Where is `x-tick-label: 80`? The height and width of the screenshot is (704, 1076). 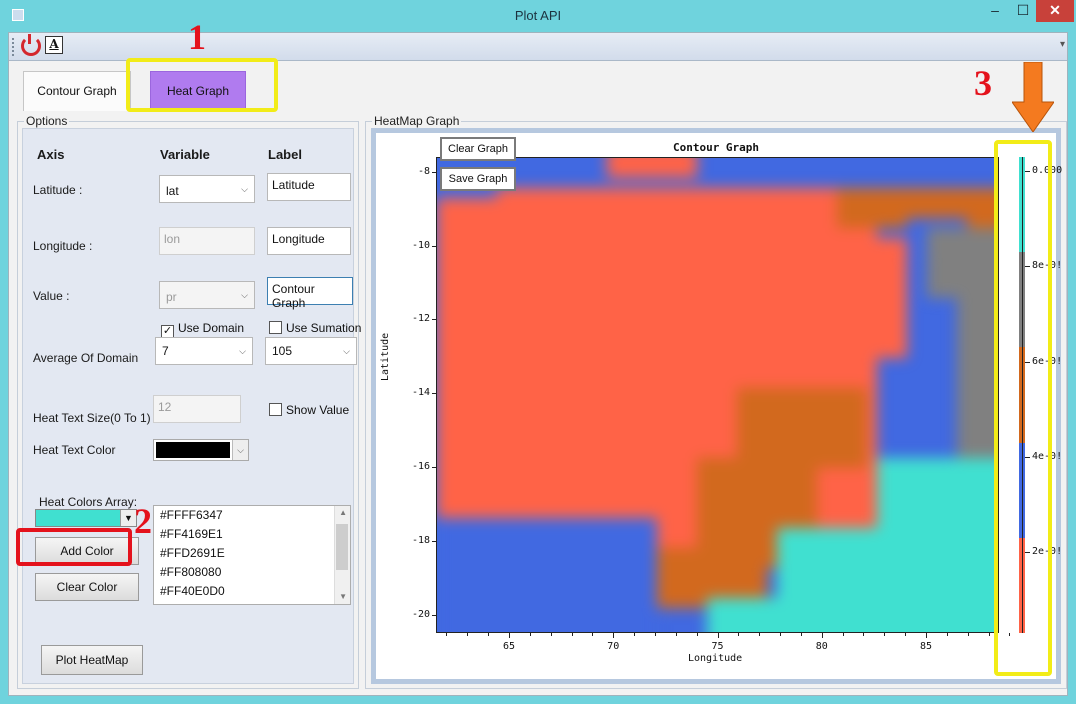
x-tick-label: 80 is located at coordinates (821, 646).